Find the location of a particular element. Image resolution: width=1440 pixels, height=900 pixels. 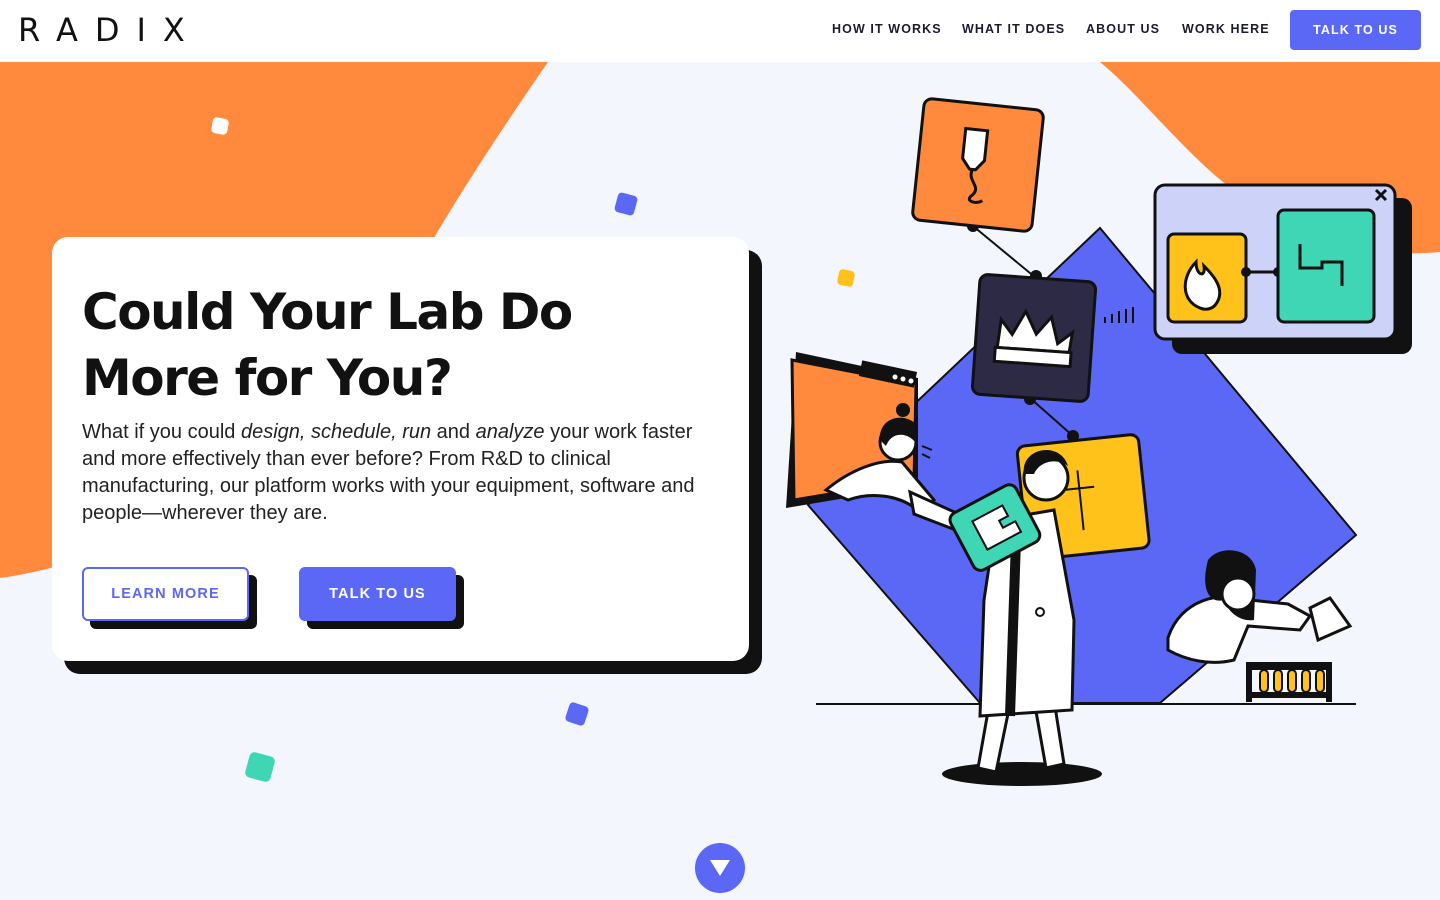

chevron-down-icon is located at coordinates (720, 868).